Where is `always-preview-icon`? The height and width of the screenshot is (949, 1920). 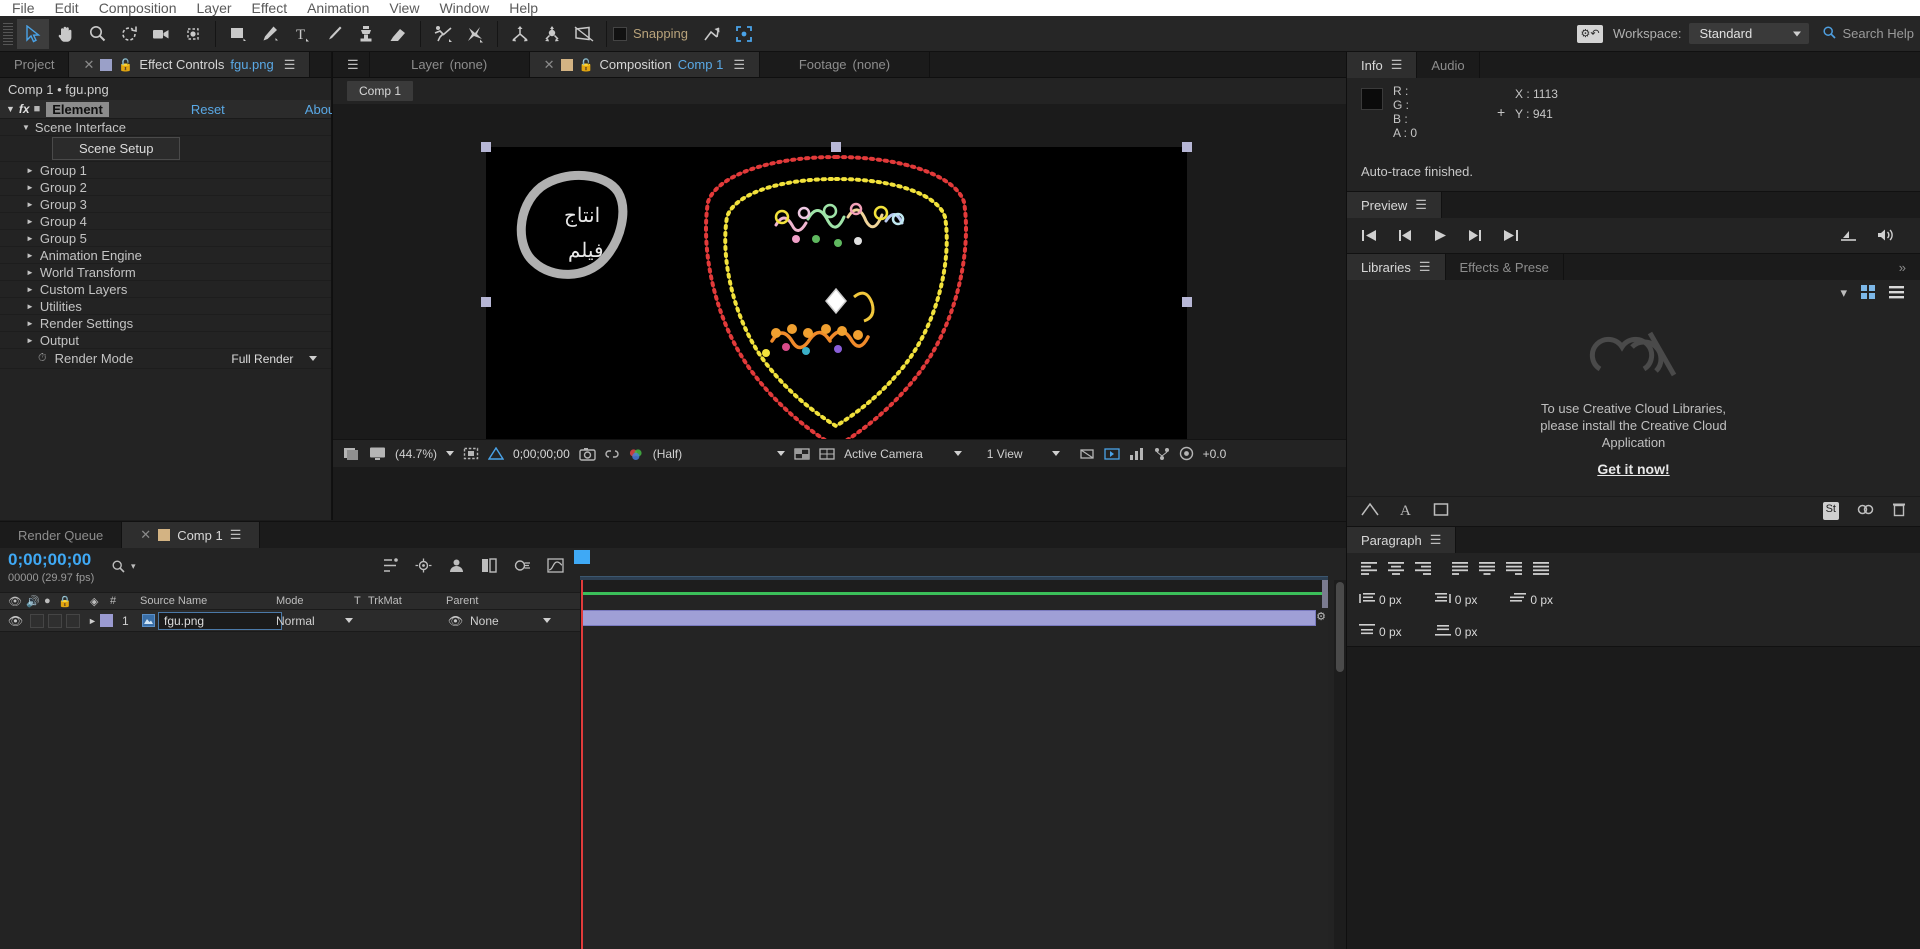 always-preview-icon is located at coordinates (351, 453).